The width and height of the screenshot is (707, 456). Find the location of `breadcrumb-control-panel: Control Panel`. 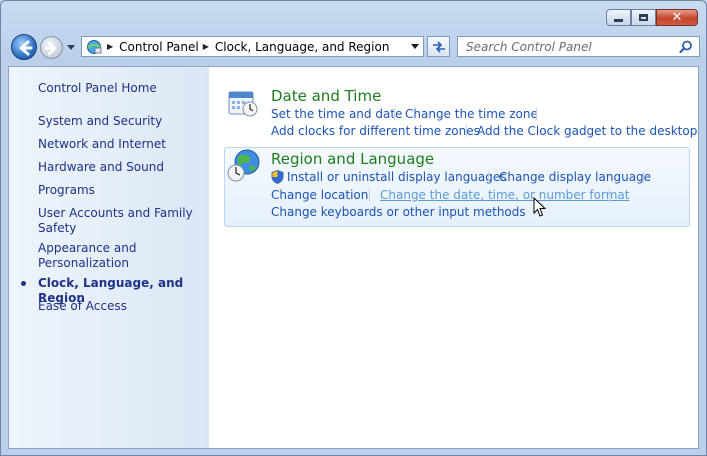

breadcrumb-control-panel: Control Panel is located at coordinates (159, 47).